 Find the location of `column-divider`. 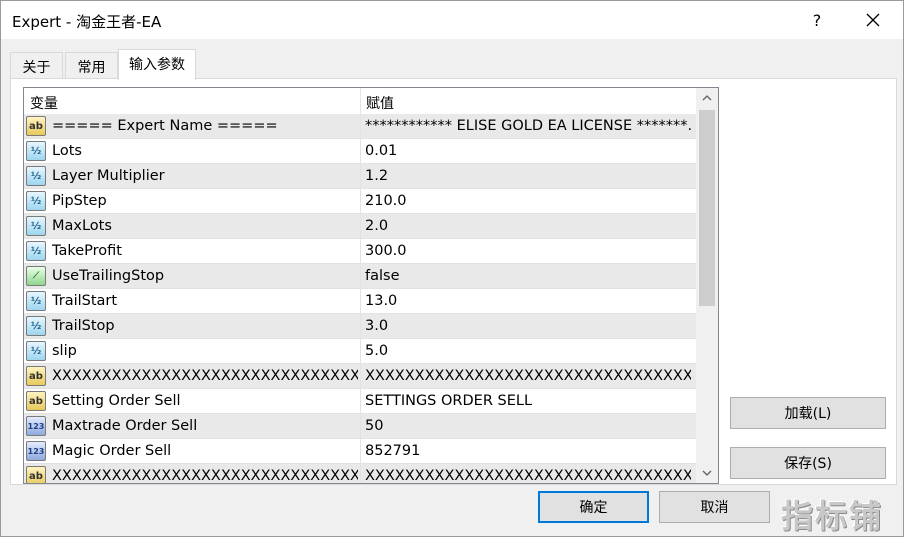

column-divider is located at coordinates (360, 101).